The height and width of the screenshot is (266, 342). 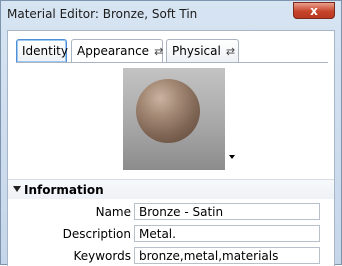 What do you see at coordinates (227, 255) in the screenshot?
I see `keywords-field: bronze,metal,materials` at bounding box center [227, 255].